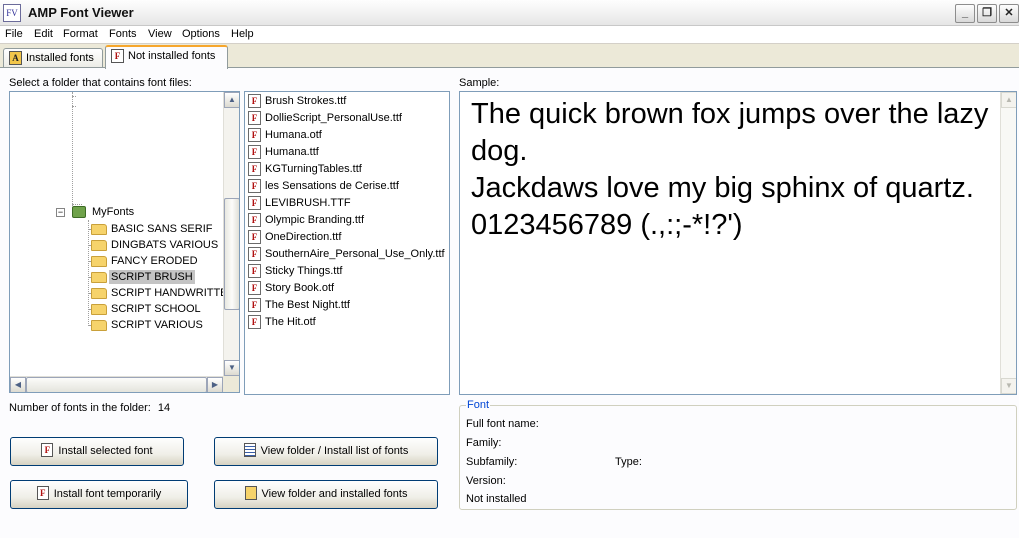  What do you see at coordinates (315, 220) in the screenshot?
I see `font-file-name: Olympic Branding.ttf` at bounding box center [315, 220].